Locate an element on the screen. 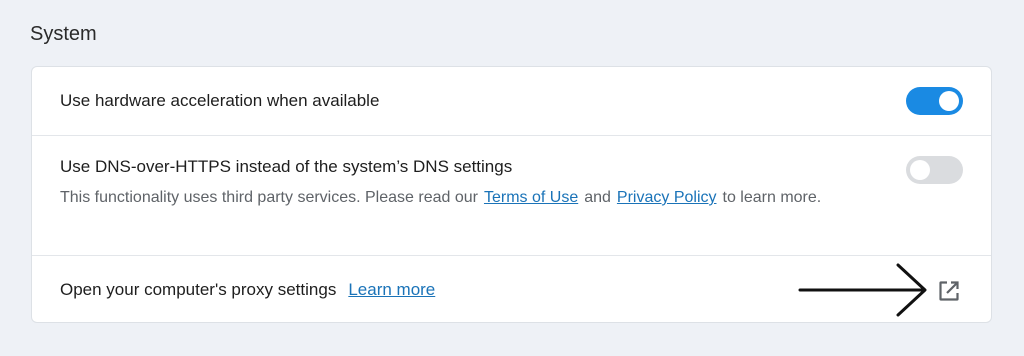 Image resolution: width=1024 pixels, height=356 pixels. open-in-new-icon is located at coordinates (949, 291).